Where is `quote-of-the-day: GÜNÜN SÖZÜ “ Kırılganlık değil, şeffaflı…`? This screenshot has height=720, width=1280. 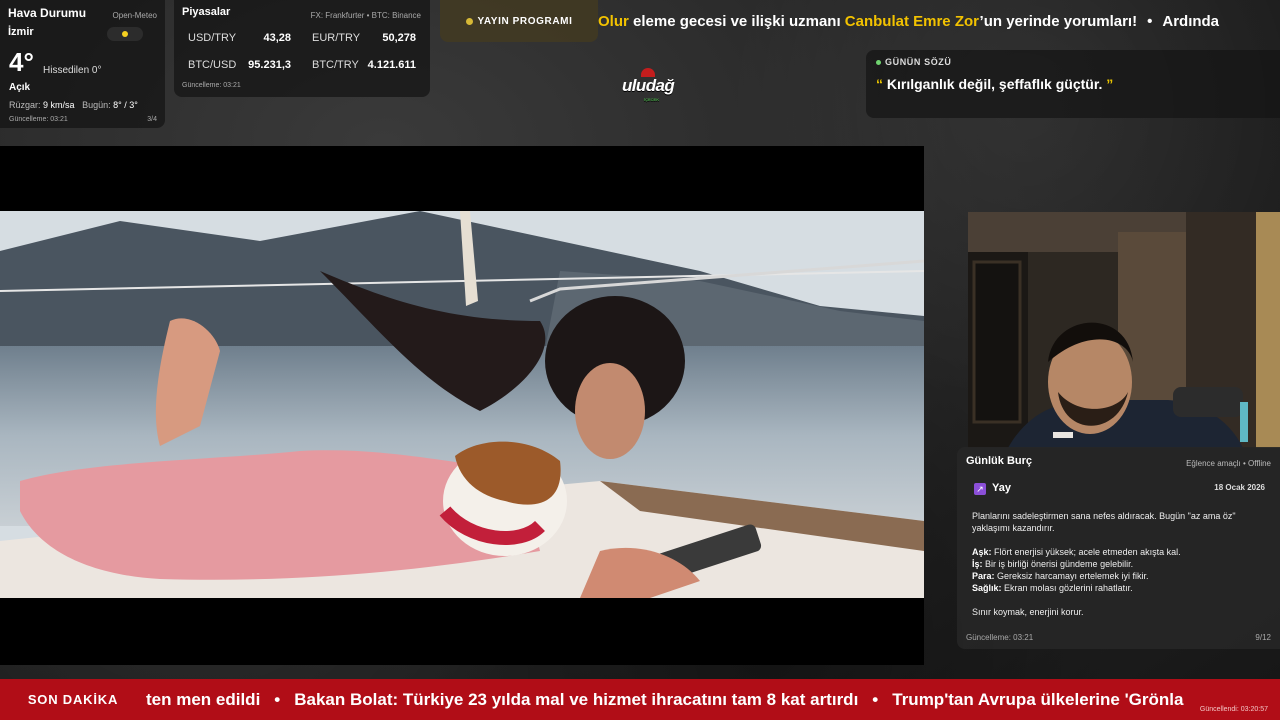 quote-of-the-day: GÜNÜN SÖZÜ “ Kırılganlık değil, şeffaflı… is located at coordinates (1073, 84).